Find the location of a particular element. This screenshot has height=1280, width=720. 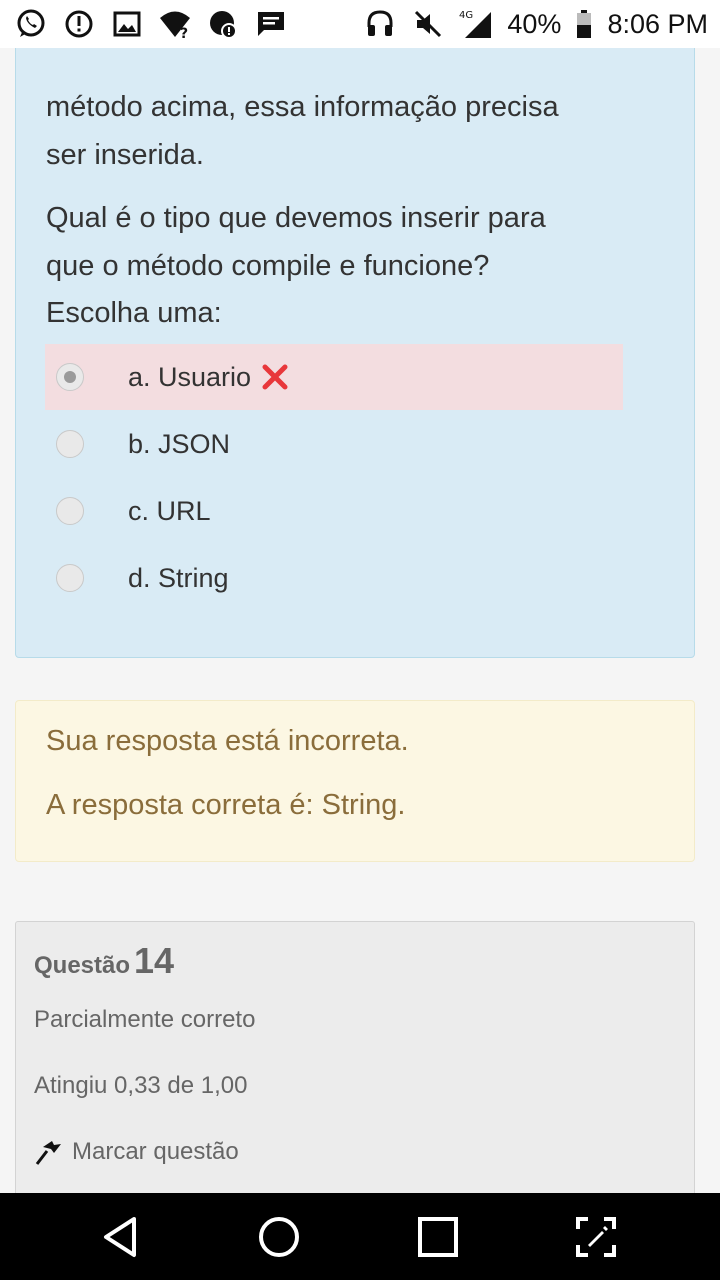

status-bar: ? 4G 40% 8:06 PM is located at coordinates (360, 24).